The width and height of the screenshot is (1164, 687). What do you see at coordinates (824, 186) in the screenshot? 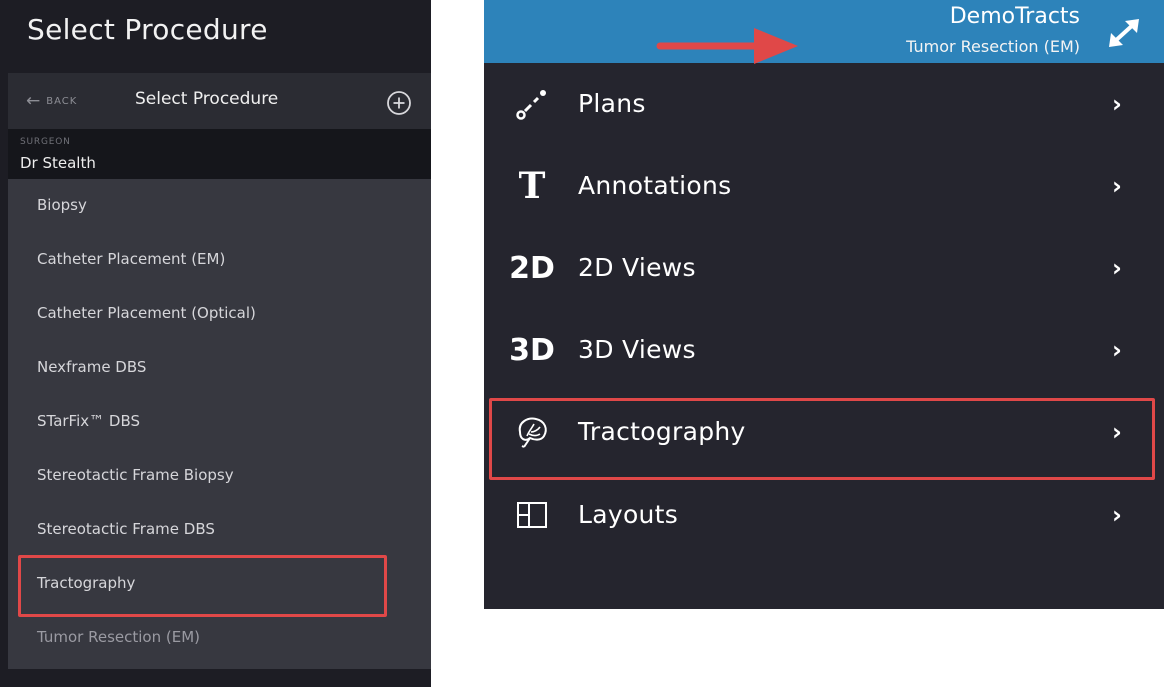
I see `menu-item-annotations: T Annotations ›` at bounding box center [824, 186].